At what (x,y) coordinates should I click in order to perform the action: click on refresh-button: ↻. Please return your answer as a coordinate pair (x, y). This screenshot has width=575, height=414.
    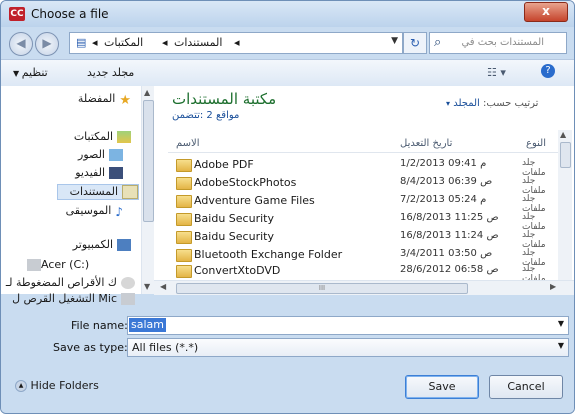
    Looking at the image, I should click on (415, 43).